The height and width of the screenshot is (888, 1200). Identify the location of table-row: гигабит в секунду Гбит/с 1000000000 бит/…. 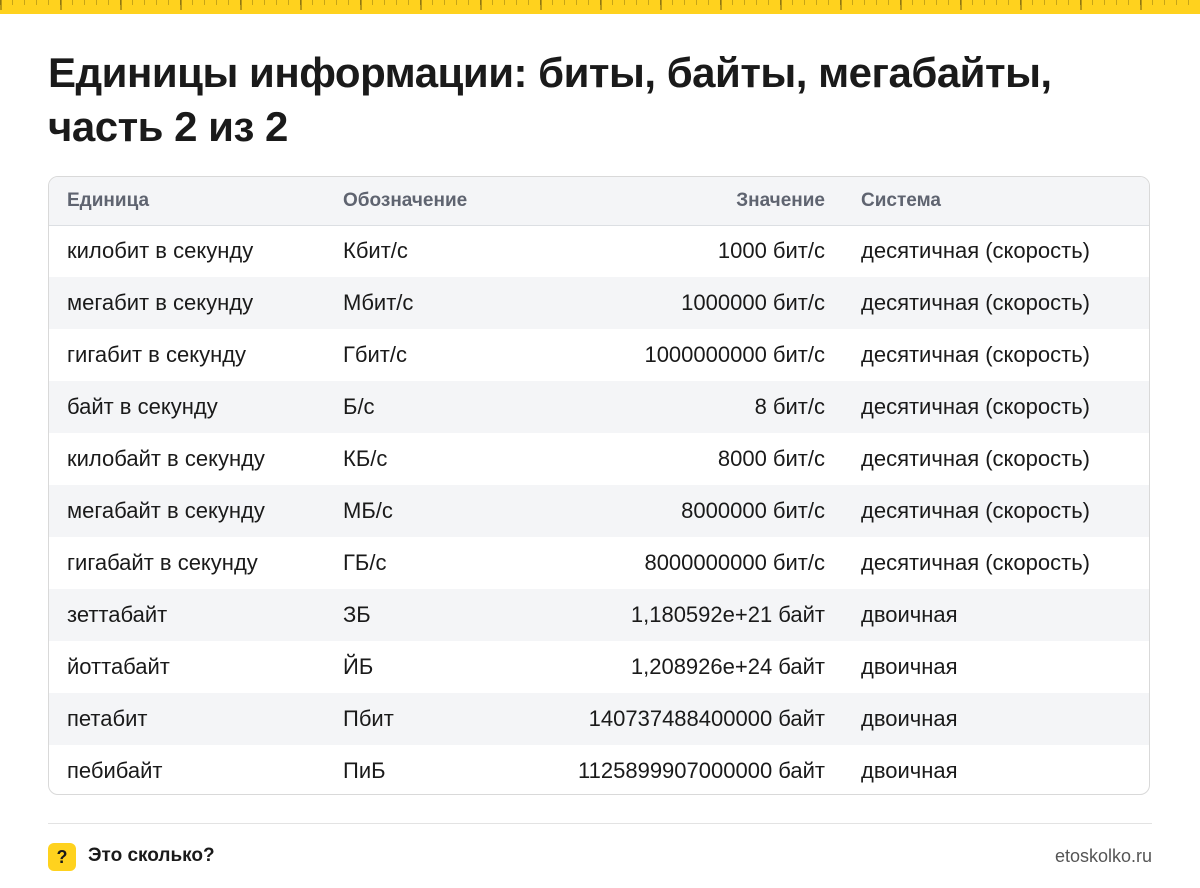
(599, 355).